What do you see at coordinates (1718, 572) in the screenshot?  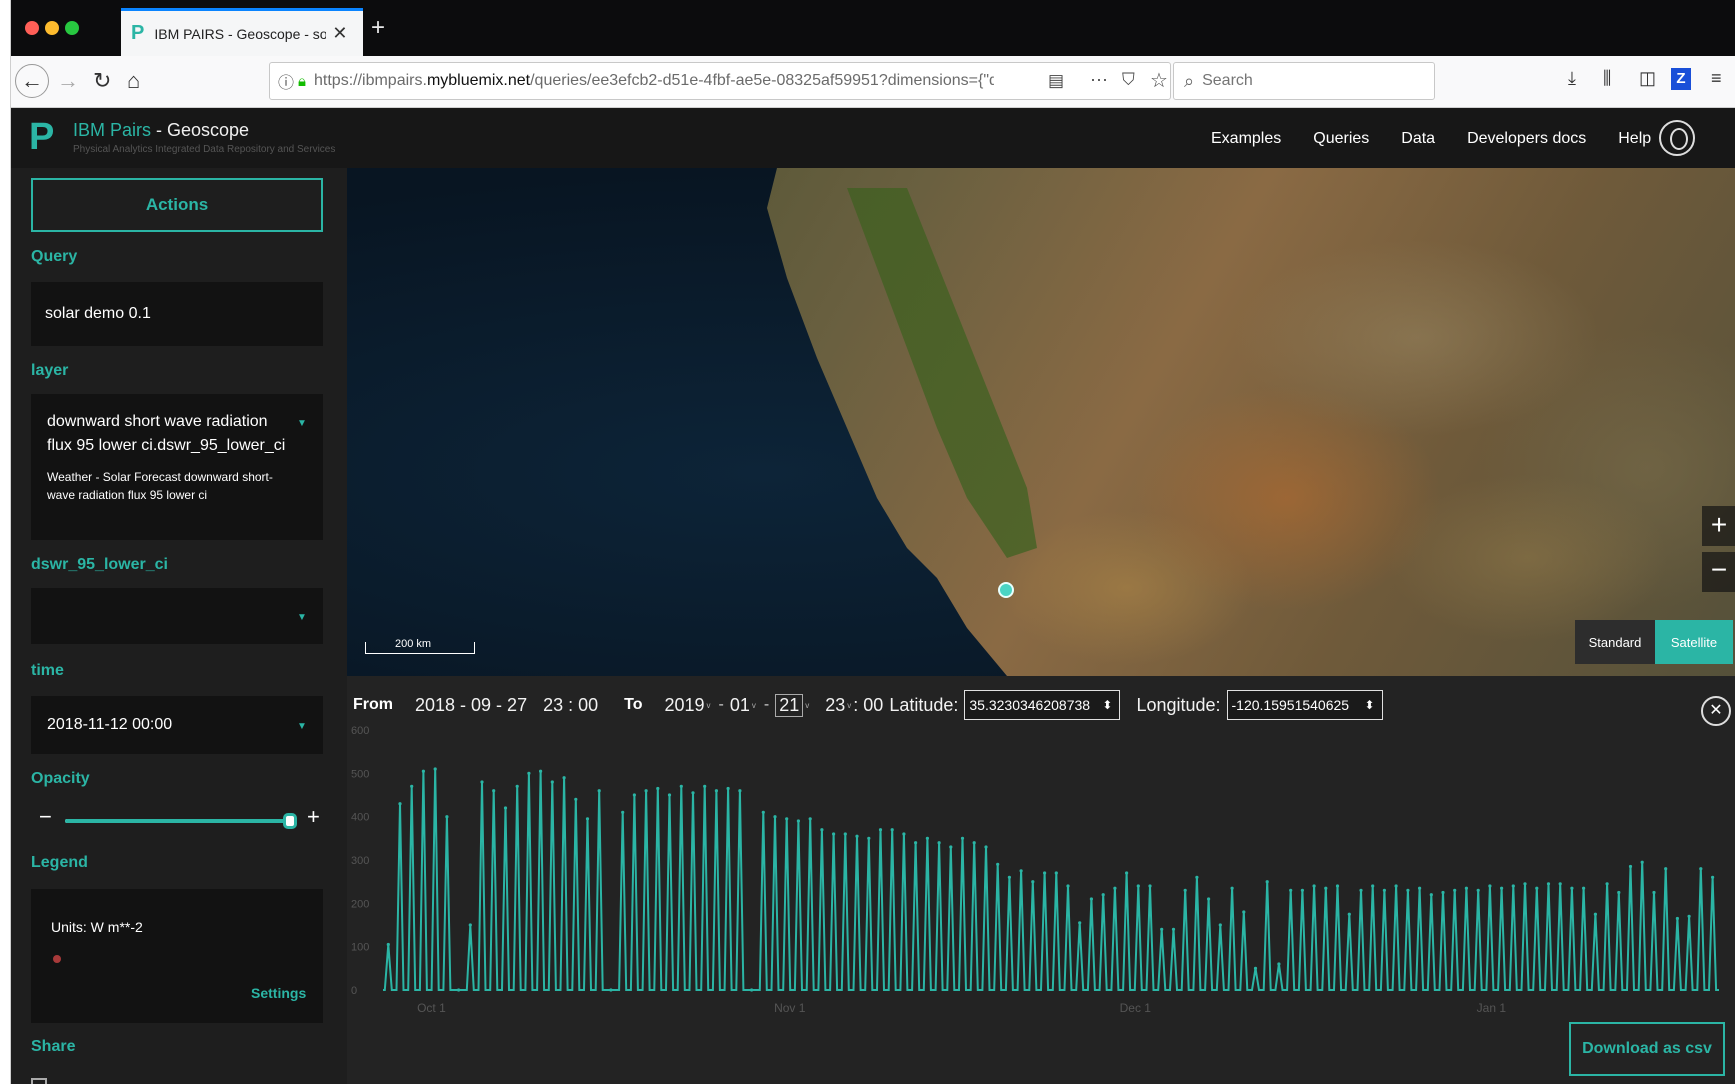 I see `zoom-out-button: −` at bounding box center [1718, 572].